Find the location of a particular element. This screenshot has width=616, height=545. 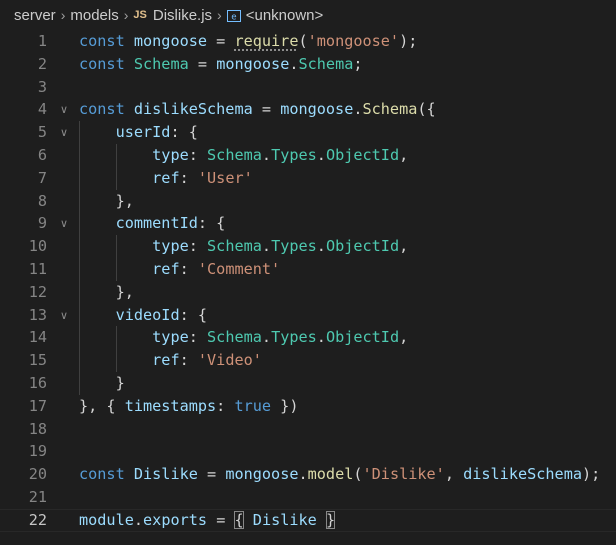

code-token: const is located at coordinates (102, 109).